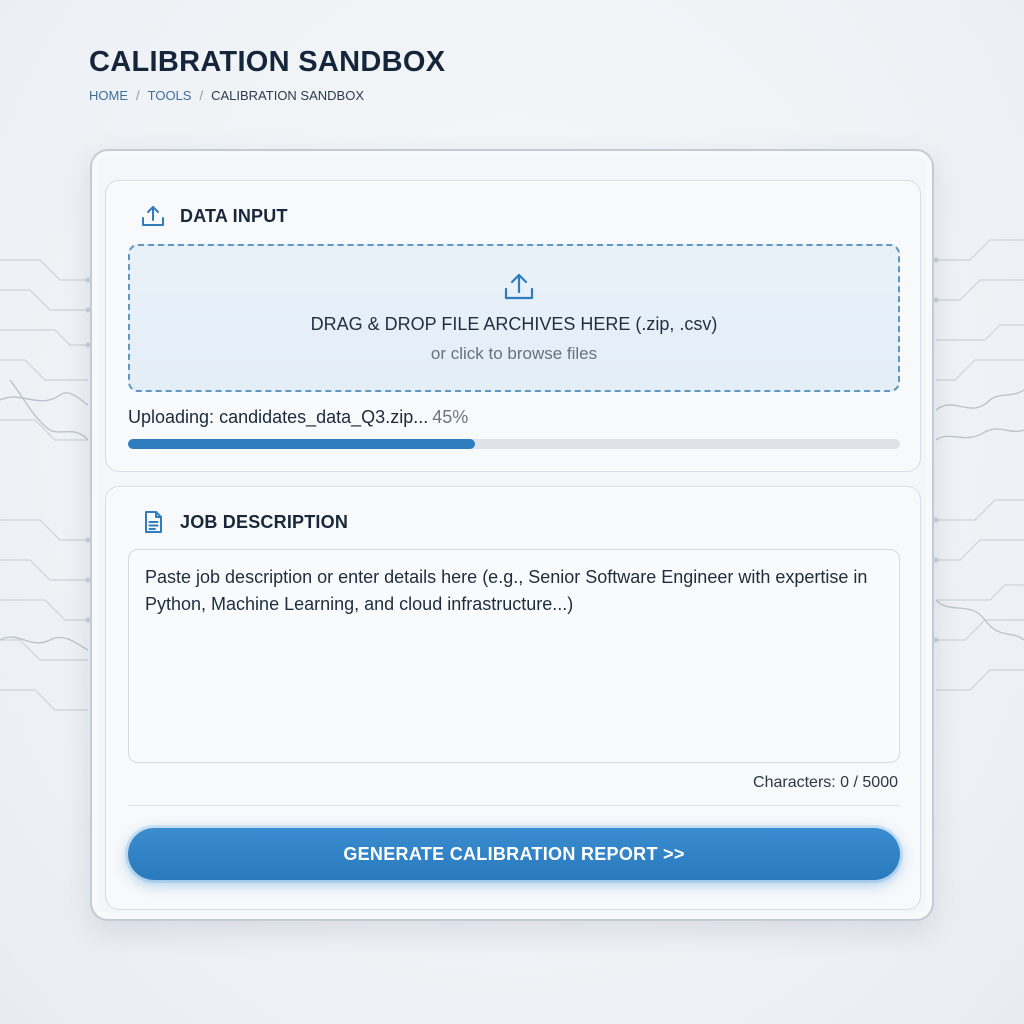 Image resolution: width=1024 pixels, height=1024 pixels. I want to click on generate-report-button: GENERATE CALIBRATION REPORT >>, so click(514, 854).